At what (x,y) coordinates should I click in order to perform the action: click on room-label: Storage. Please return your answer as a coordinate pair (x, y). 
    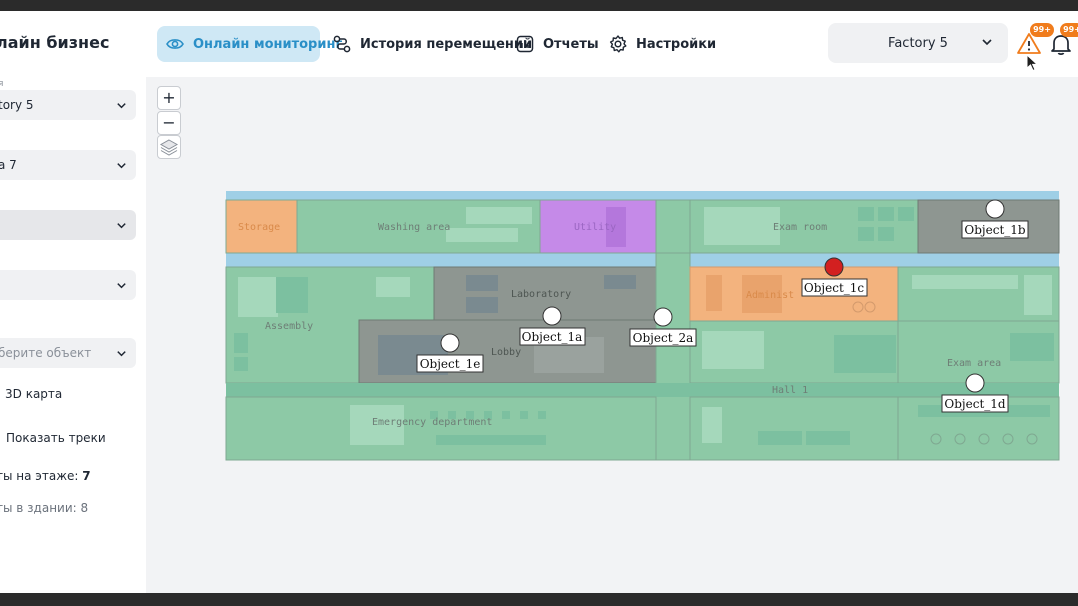
    Looking at the image, I should click on (259, 227).